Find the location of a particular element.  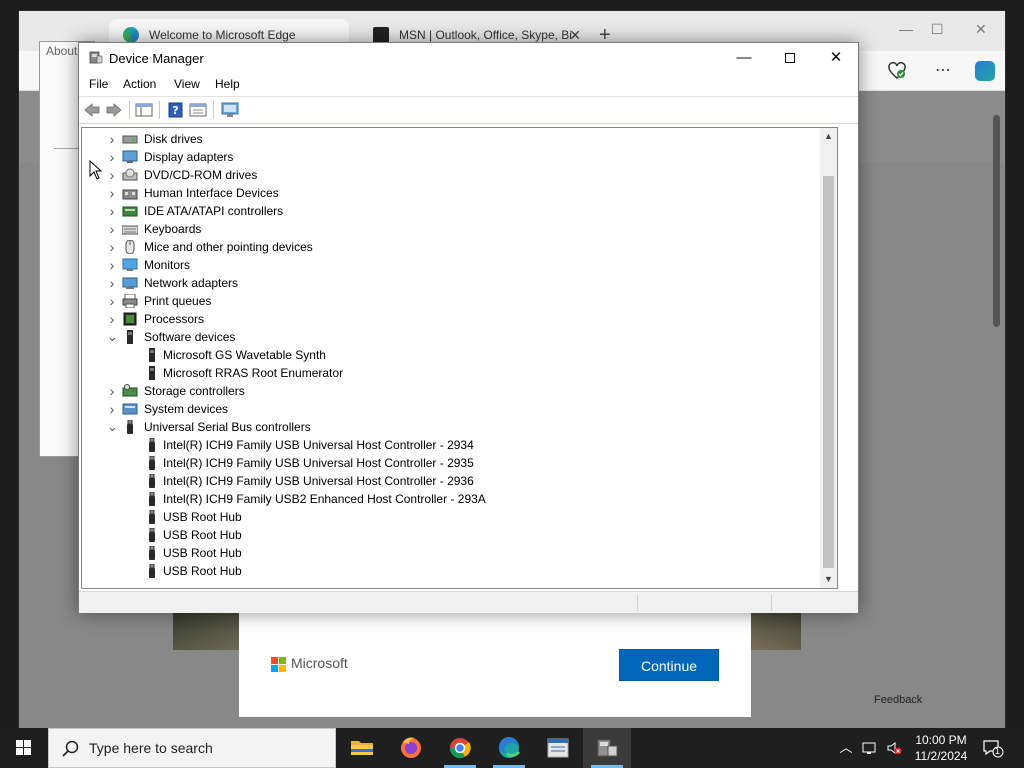

tree-item-label: USB Root Hub is located at coordinates (202, 535).